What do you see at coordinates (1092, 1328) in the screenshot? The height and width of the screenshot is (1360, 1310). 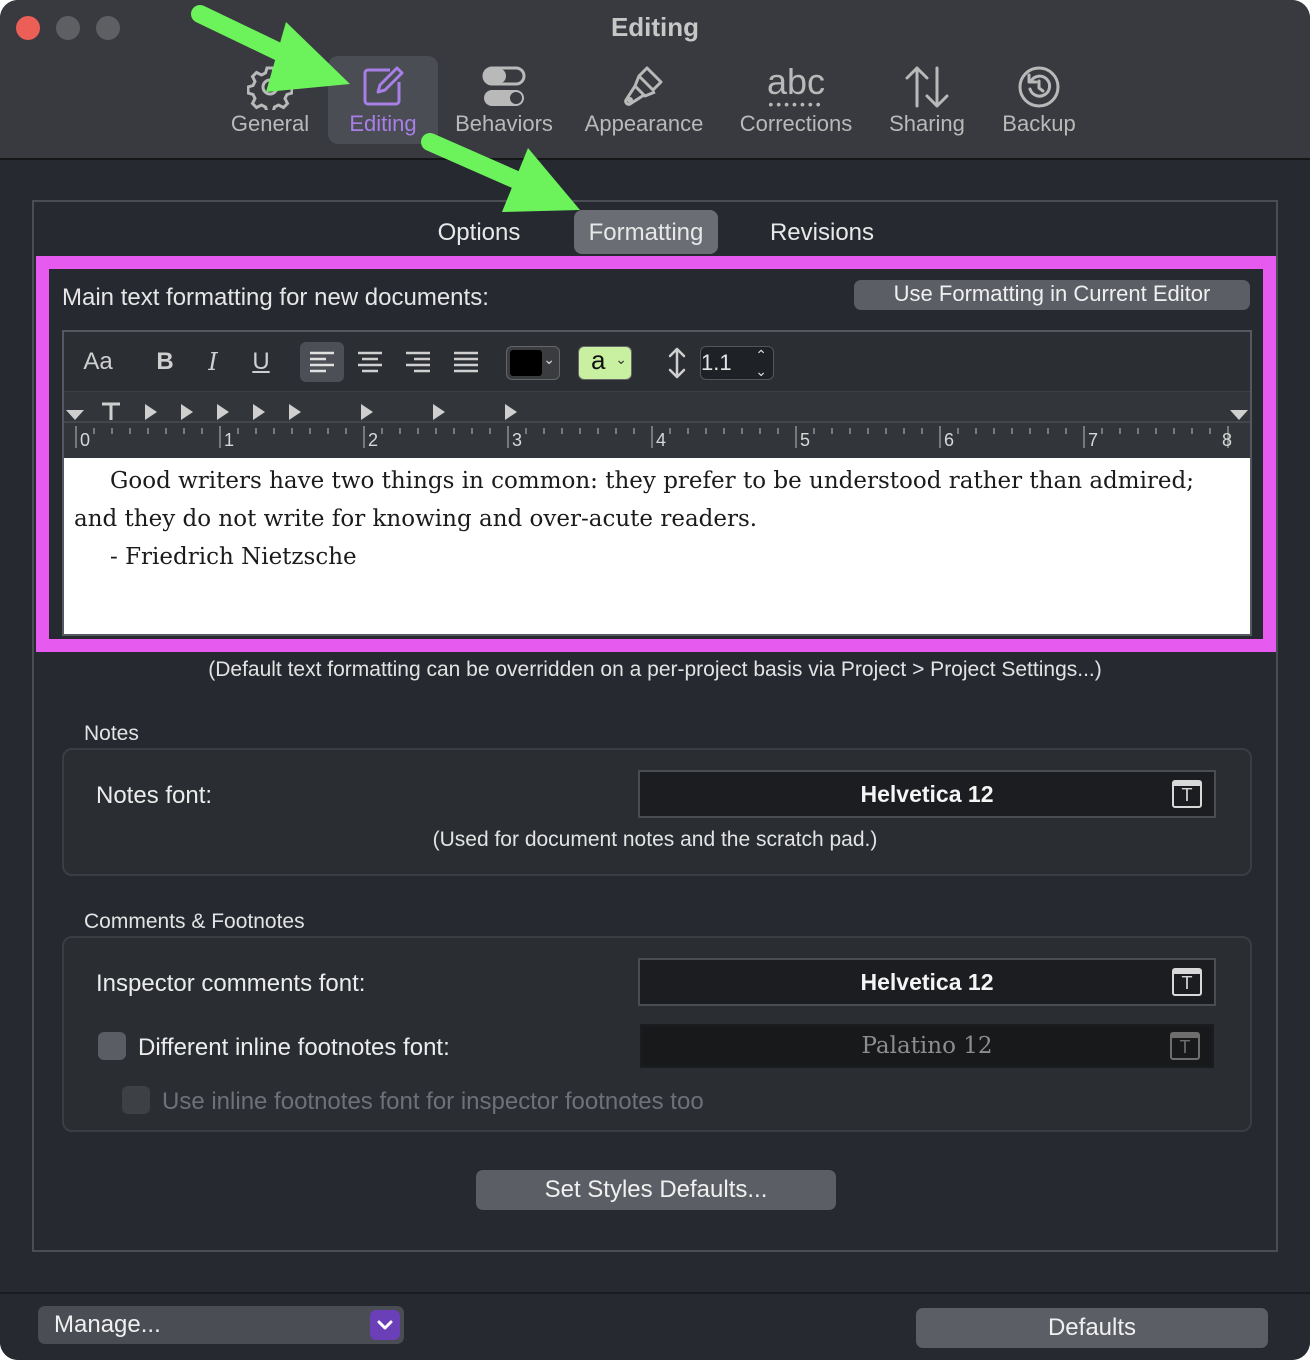 I see `defaults-button: Defaults` at bounding box center [1092, 1328].